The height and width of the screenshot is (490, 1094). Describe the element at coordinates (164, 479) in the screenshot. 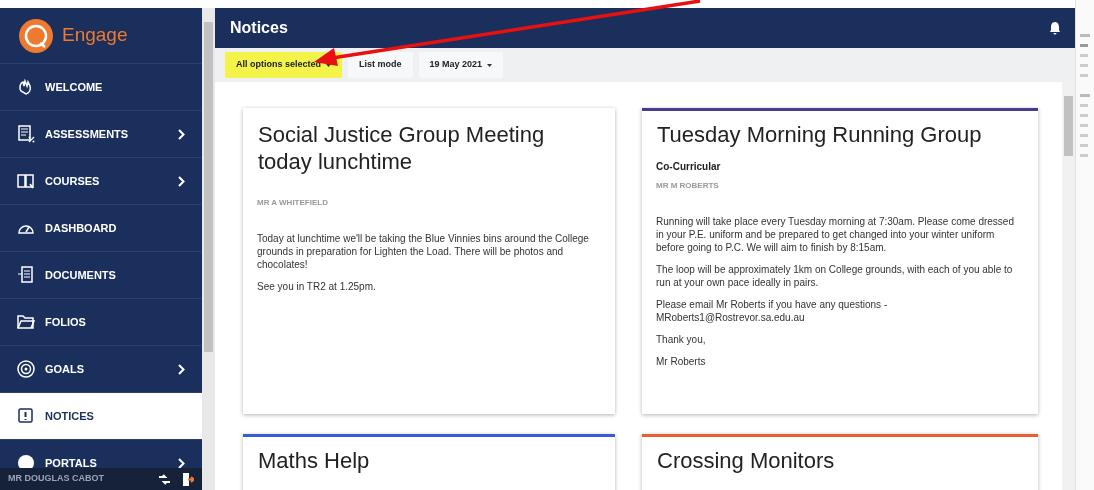

I see `switch-icon` at that location.